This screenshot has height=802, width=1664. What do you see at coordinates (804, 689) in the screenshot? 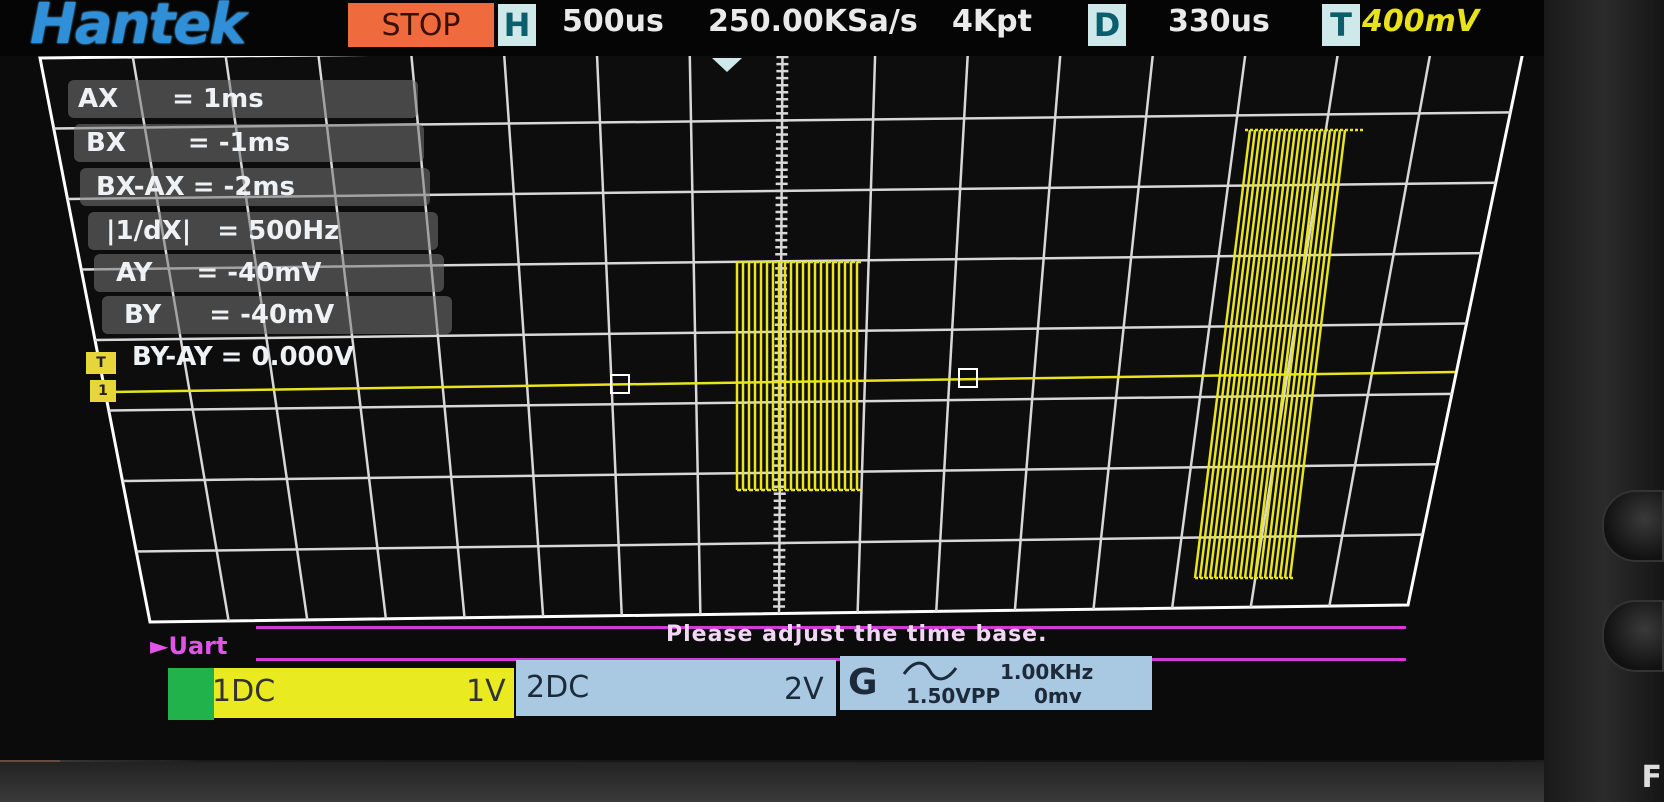
I see `channel-2-scale: 2V` at bounding box center [804, 689].